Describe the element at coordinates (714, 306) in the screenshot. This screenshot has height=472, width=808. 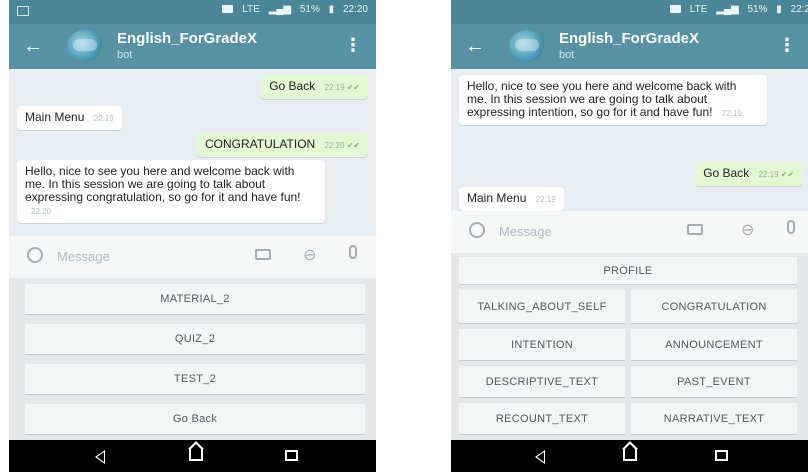
I see `keyboard-button: CONGRATULATION` at that location.